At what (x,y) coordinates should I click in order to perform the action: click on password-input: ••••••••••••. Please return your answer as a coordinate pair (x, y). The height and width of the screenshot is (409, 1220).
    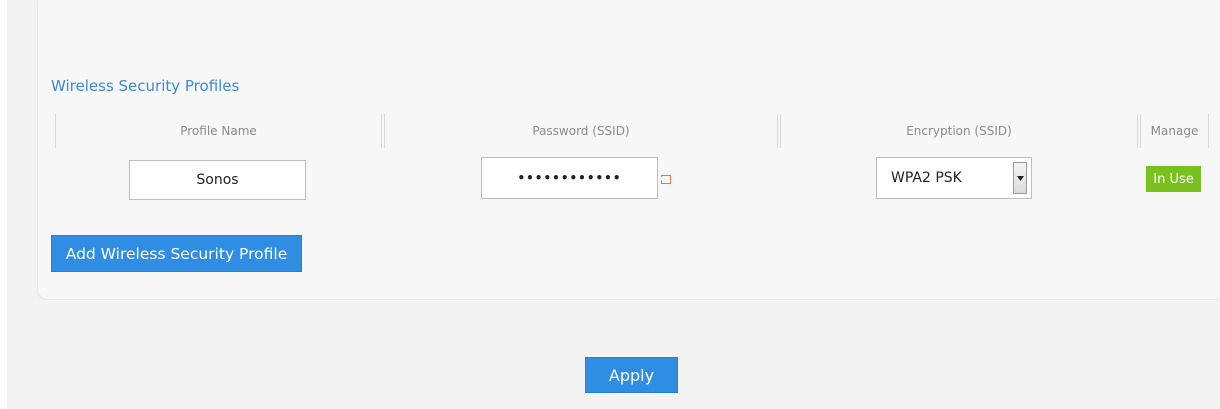
    Looking at the image, I should click on (569, 178).